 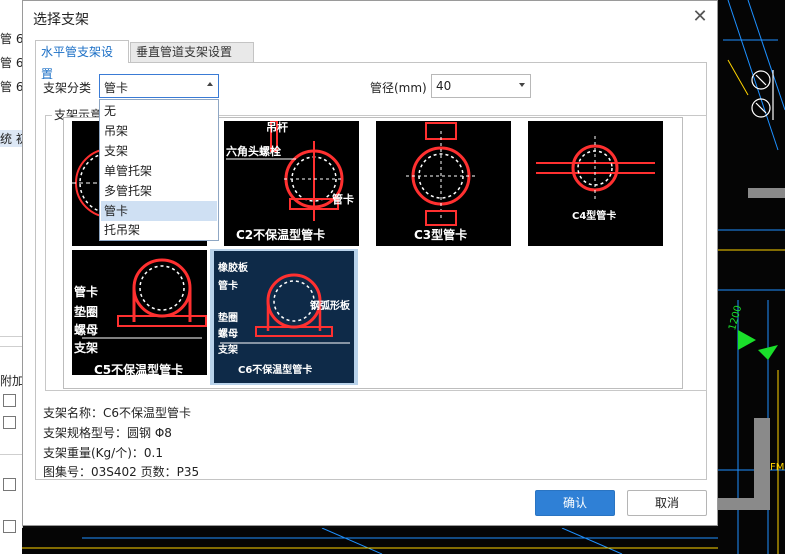 What do you see at coordinates (700, 17) in the screenshot?
I see `close-icon: ✕` at bounding box center [700, 17].